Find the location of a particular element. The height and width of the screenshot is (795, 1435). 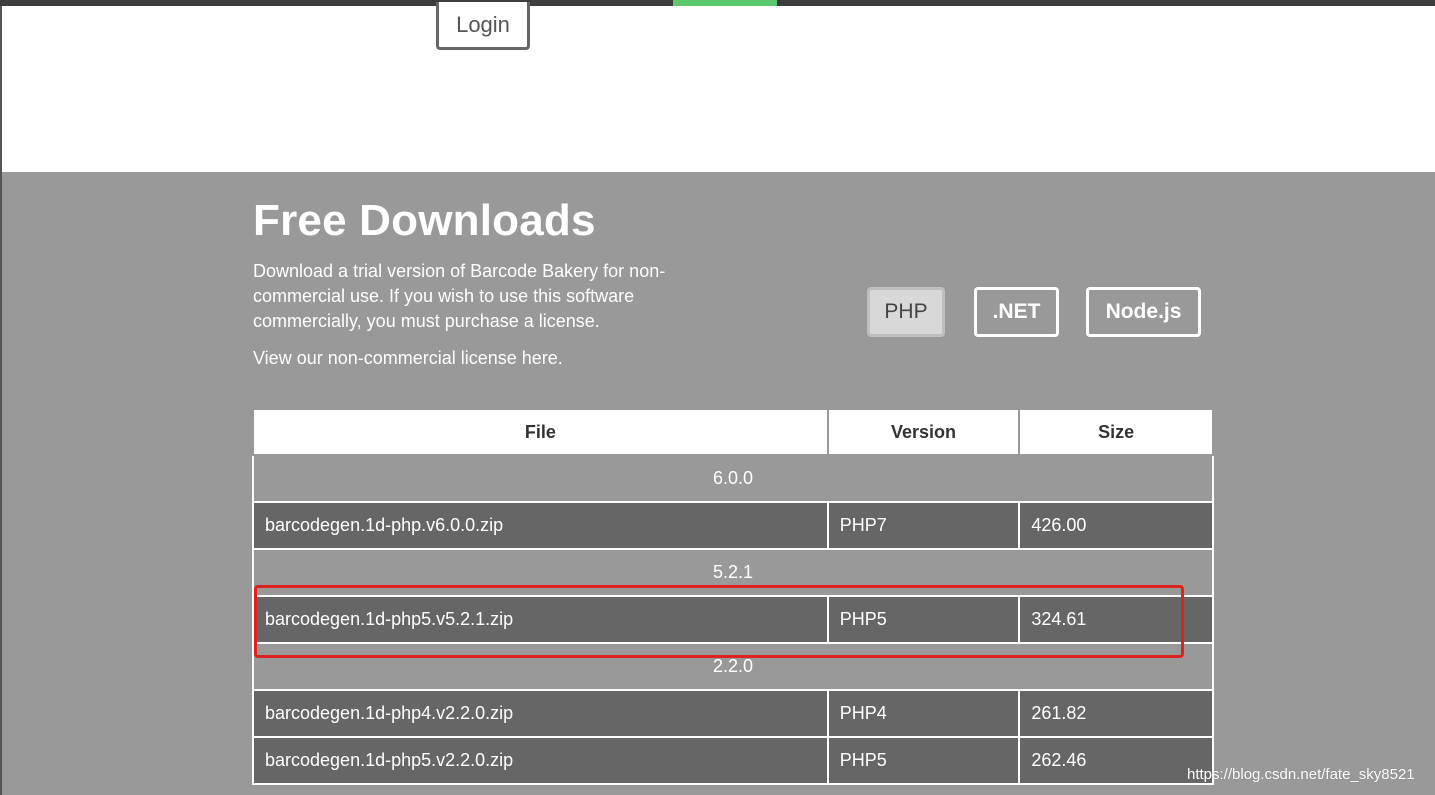

license-link: View our non-commercial license here. is located at coordinates (408, 358).